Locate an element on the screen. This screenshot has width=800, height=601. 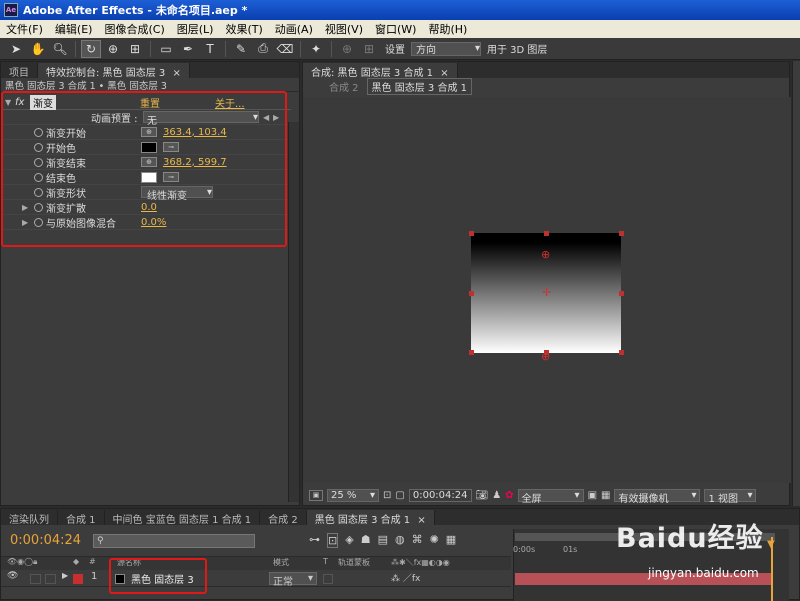
resolution-dropdown: 全屏 ▾ is located at coordinates (550, 496).